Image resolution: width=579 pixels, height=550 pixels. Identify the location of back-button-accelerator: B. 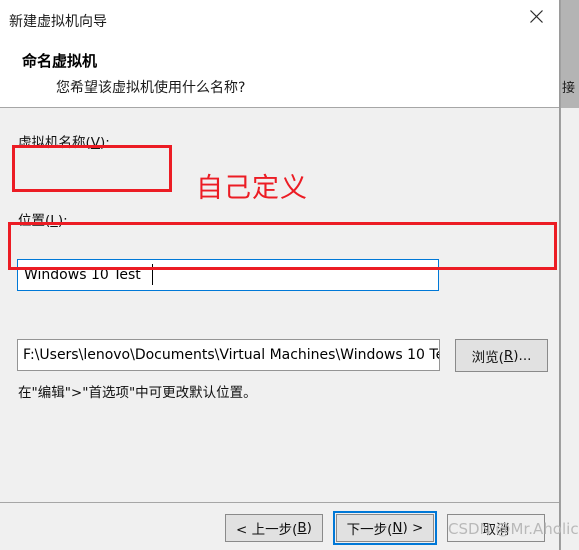
(302, 528).